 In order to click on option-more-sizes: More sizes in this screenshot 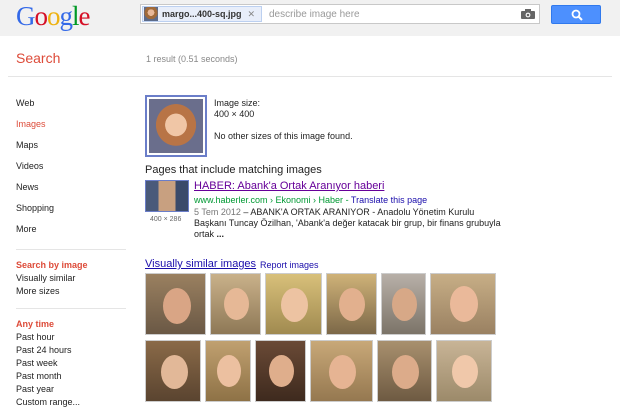, I will do `click(38, 291)`.